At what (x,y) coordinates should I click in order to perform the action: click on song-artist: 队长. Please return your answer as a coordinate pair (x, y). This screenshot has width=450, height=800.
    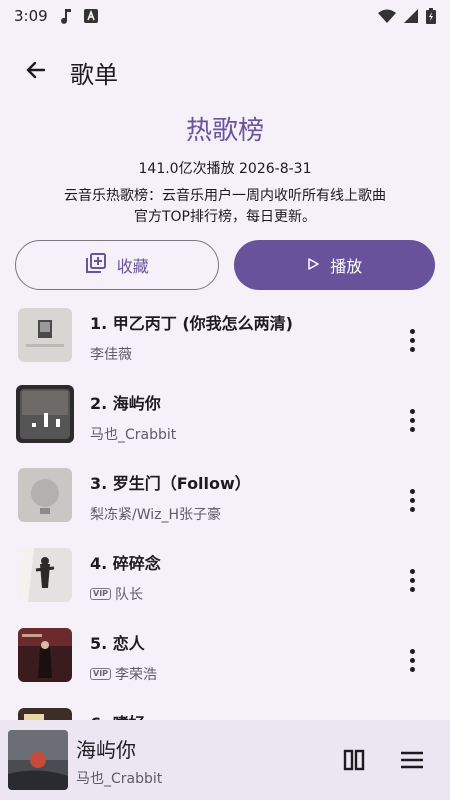
    Looking at the image, I should click on (129, 595).